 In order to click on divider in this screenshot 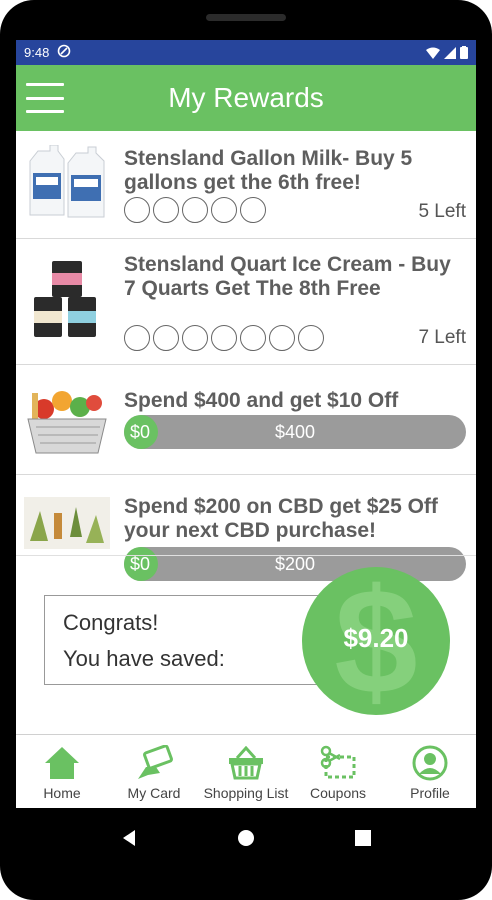, I will do `click(246, 555)`.